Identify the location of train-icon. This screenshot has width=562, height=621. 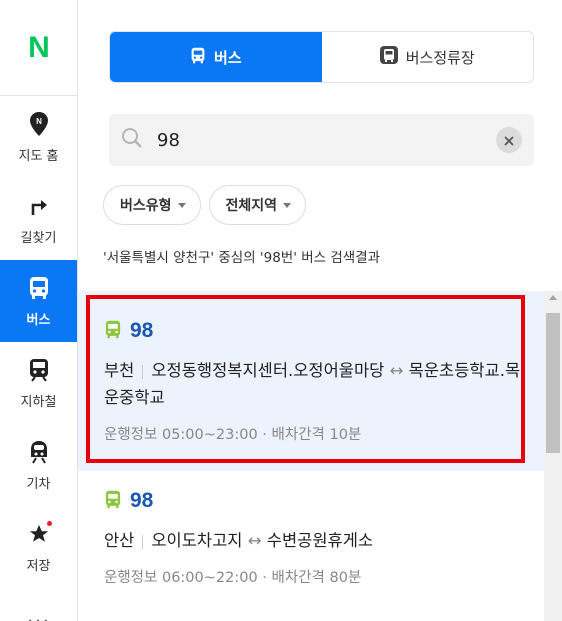
(39, 452).